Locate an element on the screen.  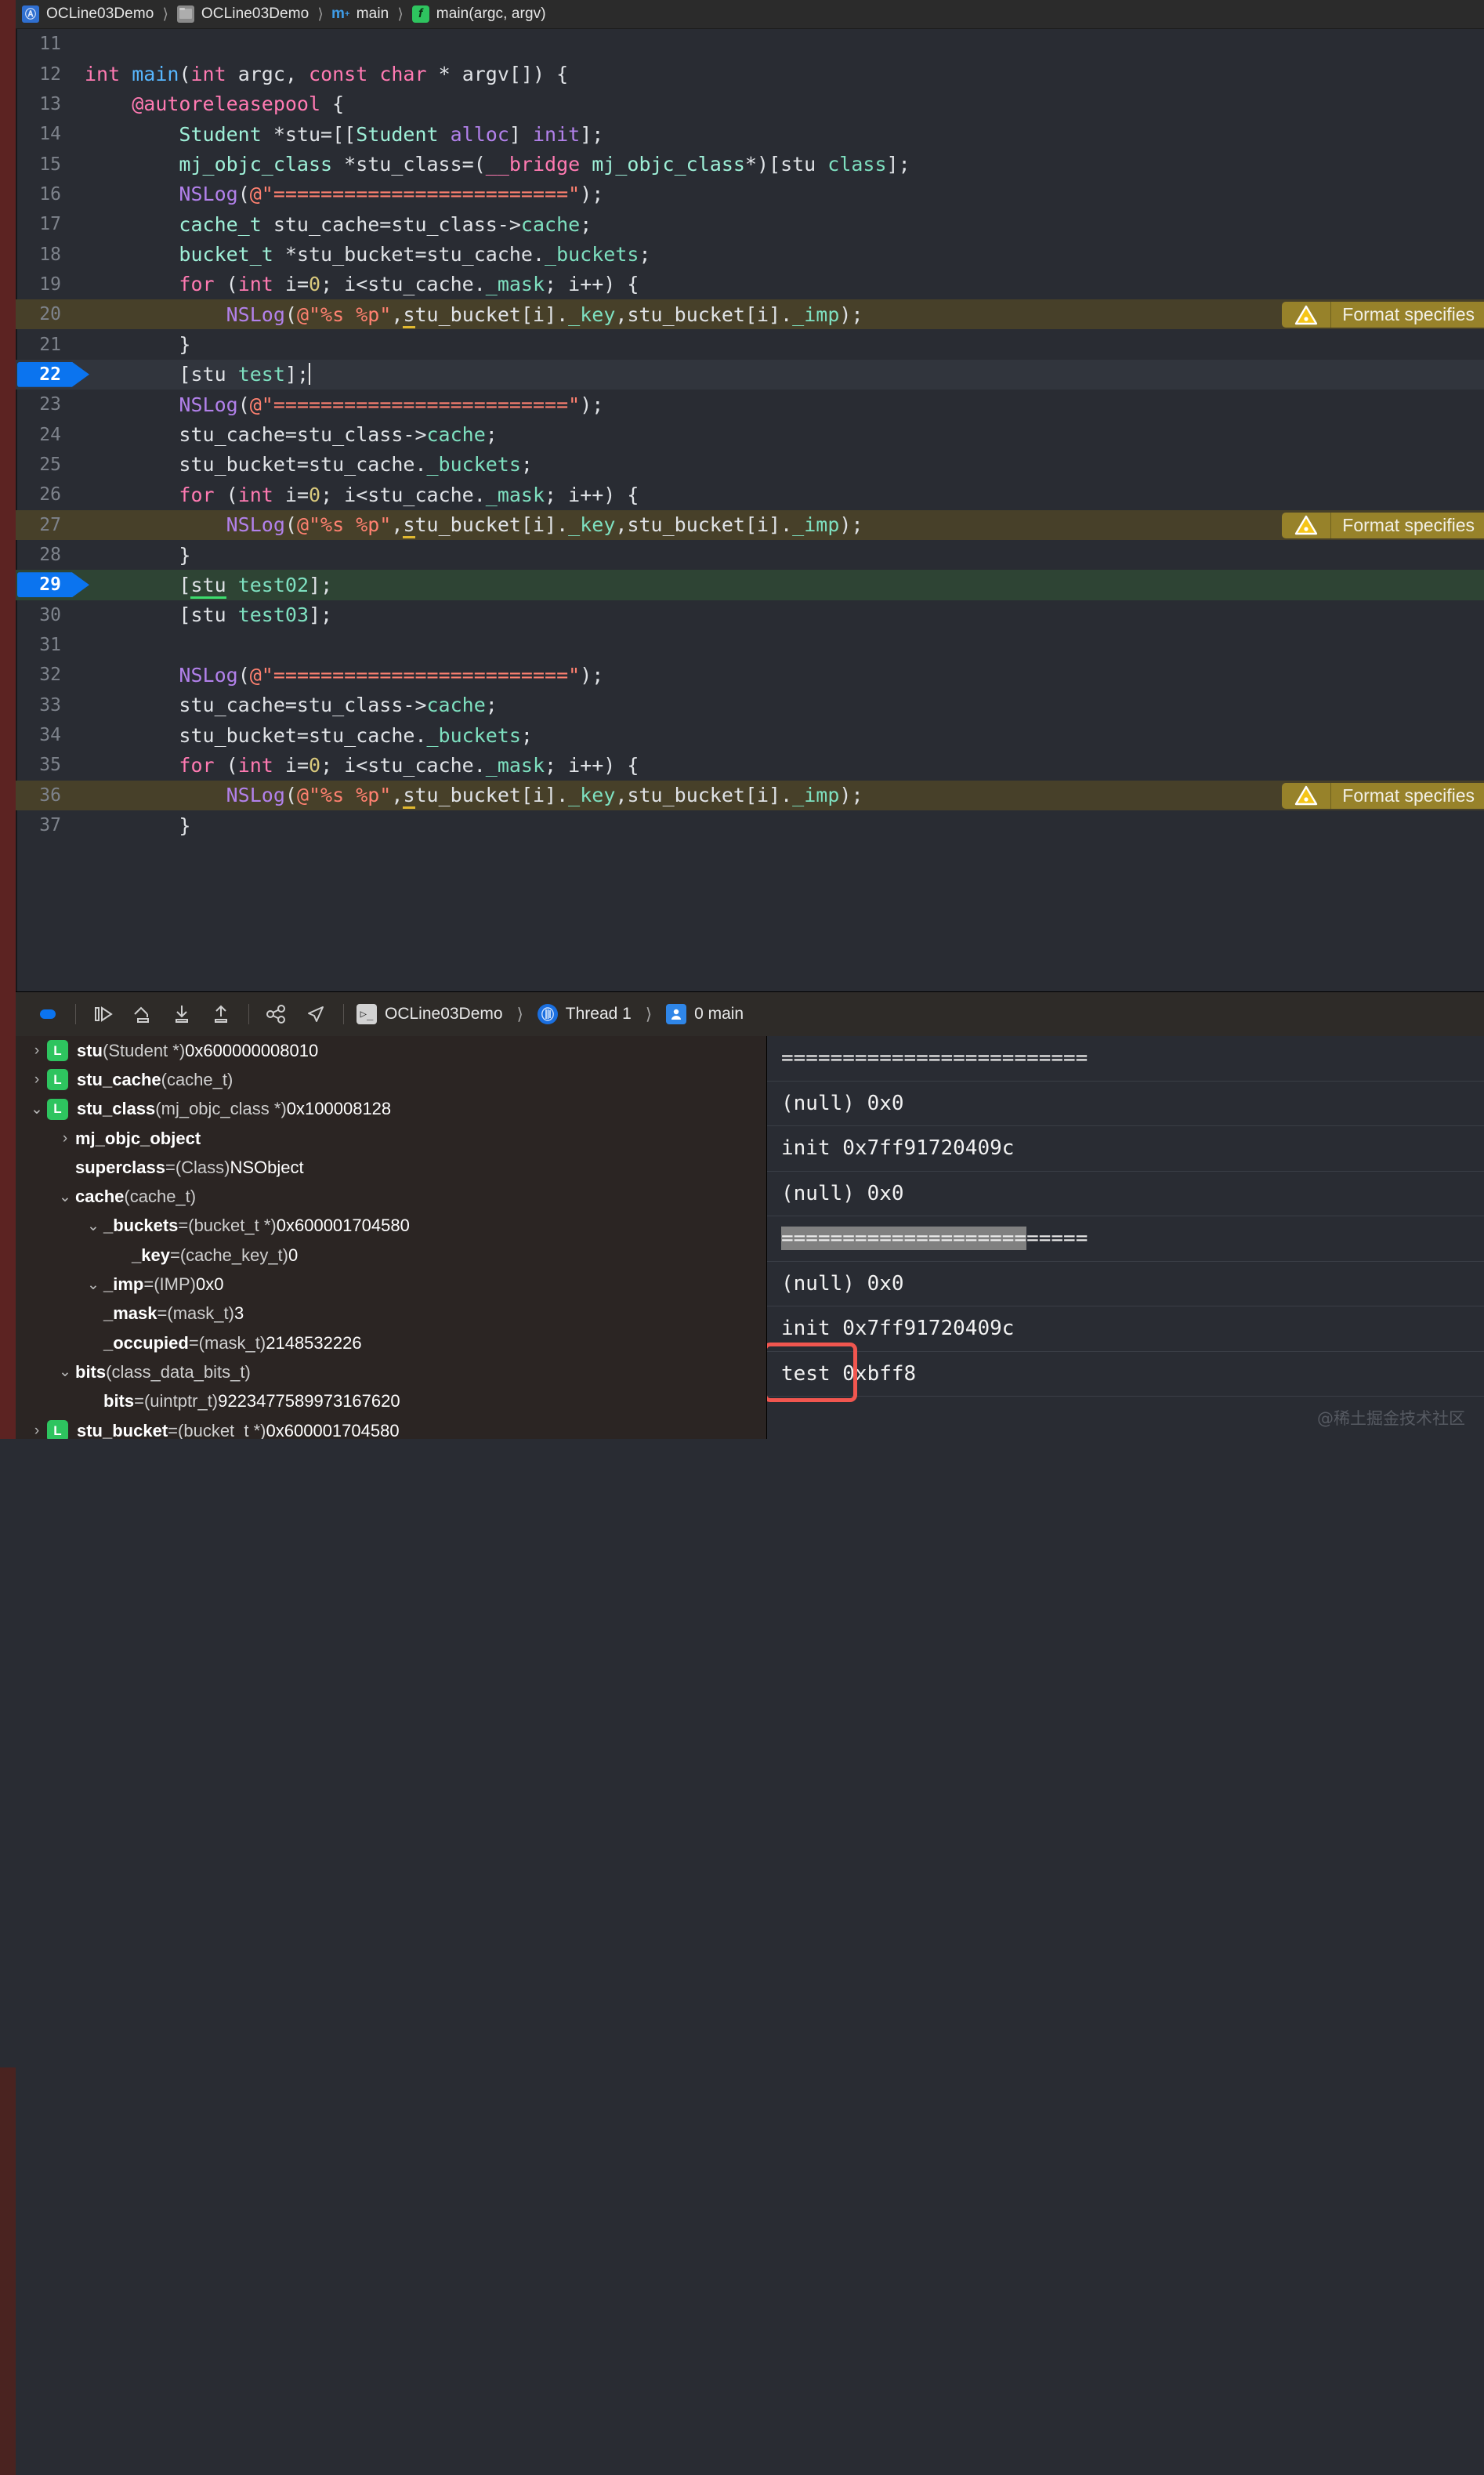
simulate-location-button is located at coordinates (315, 1014).